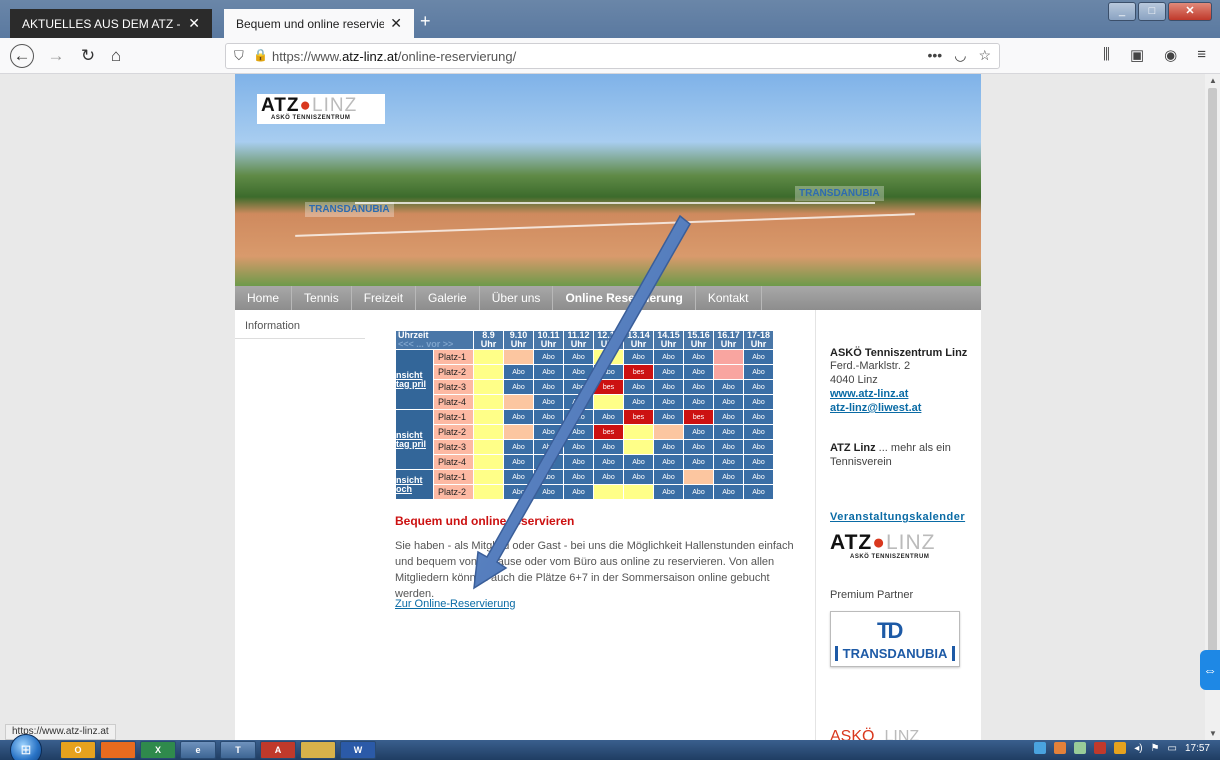 The width and height of the screenshot is (1220, 760). What do you see at coordinates (1155, 748) in the screenshot?
I see `flag-icon: ⚑` at bounding box center [1155, 748].